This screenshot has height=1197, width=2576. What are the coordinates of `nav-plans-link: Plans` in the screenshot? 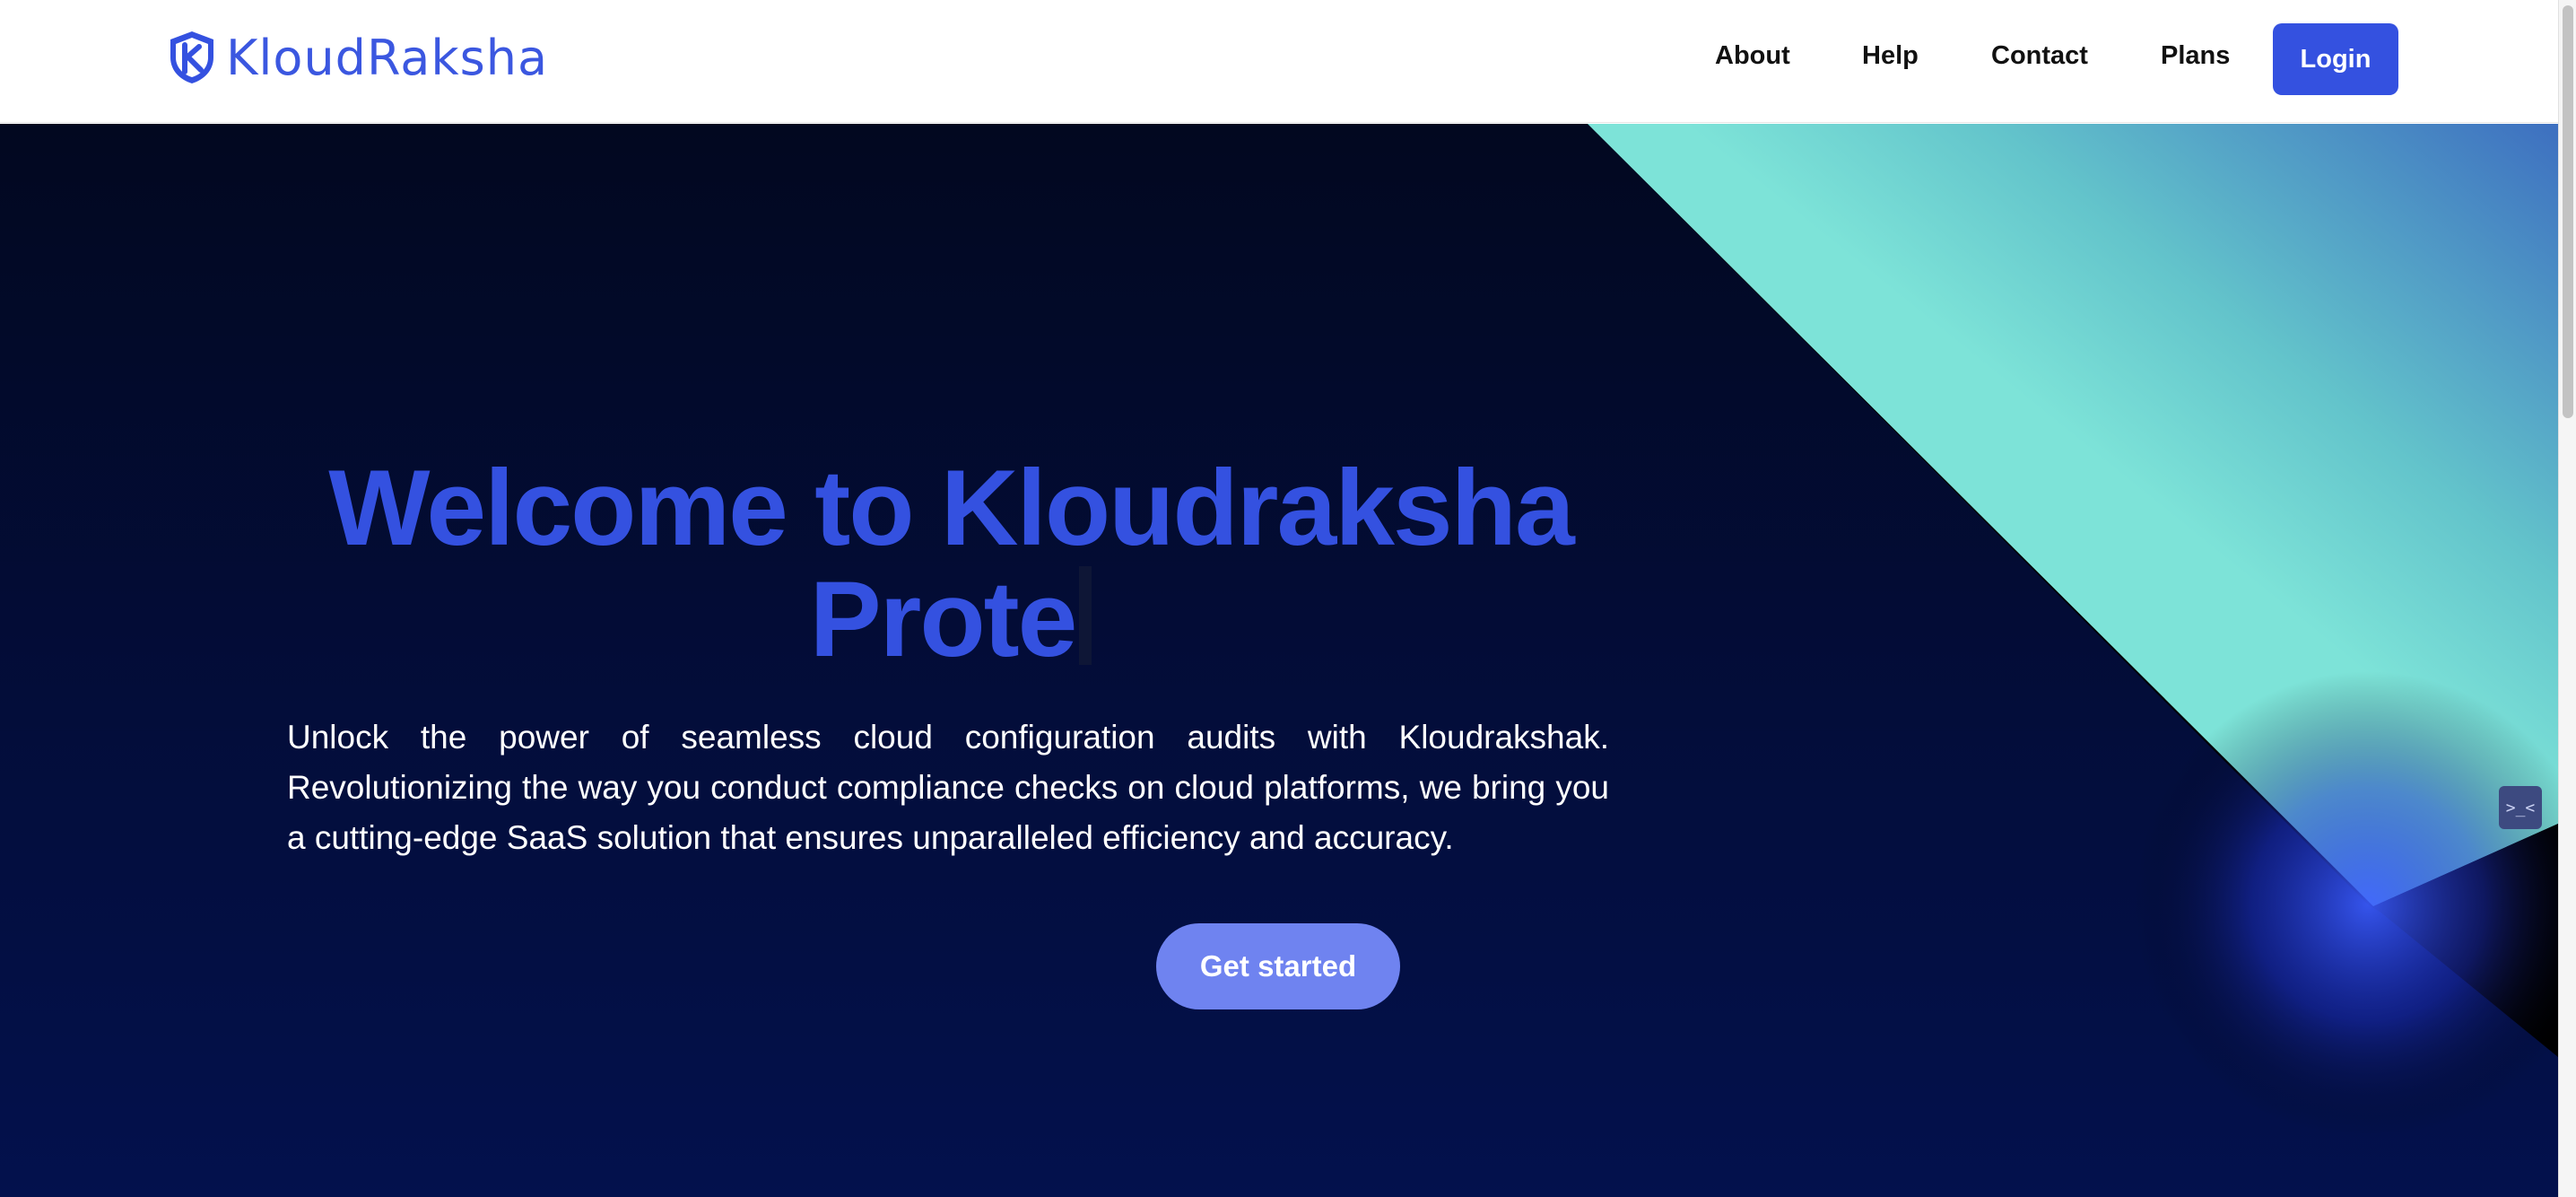 It's located at (2195, 56).